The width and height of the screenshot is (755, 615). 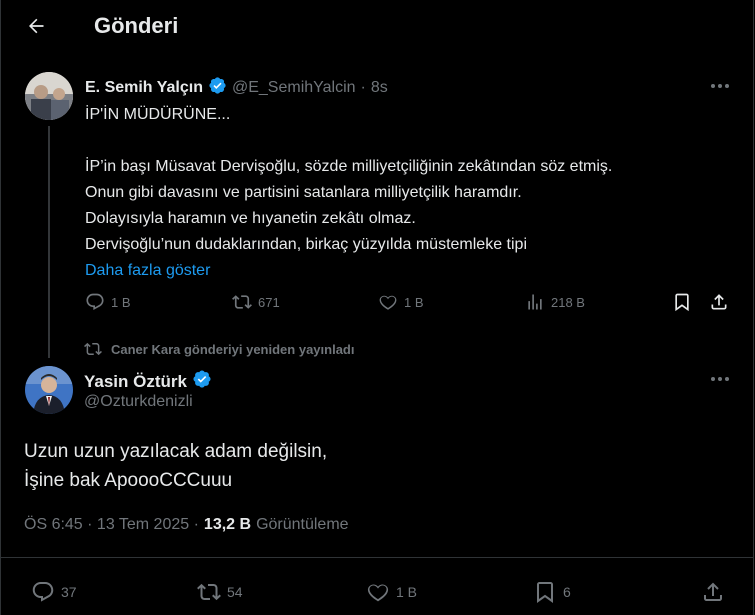 I want to click on divider, so click(x=377, y=557).